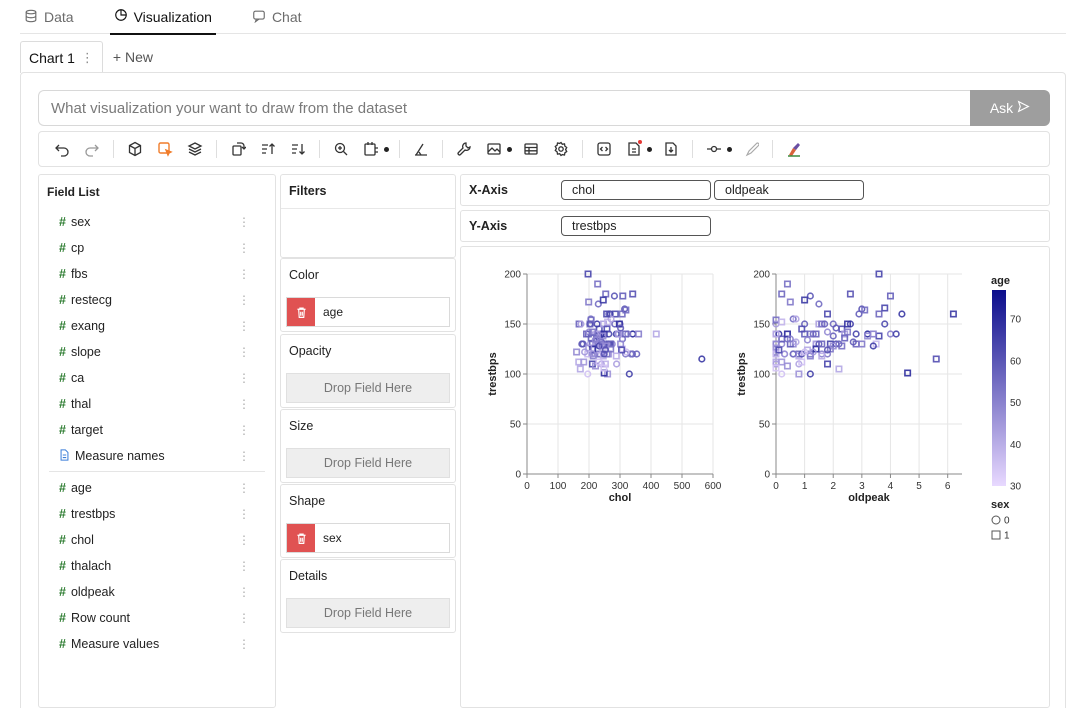 Image resolution: width=1080 pixels, height=708 pixels. Describe the element at coordinates (165, 149) in the screenshot. I see `mark-select-icon` at that location.